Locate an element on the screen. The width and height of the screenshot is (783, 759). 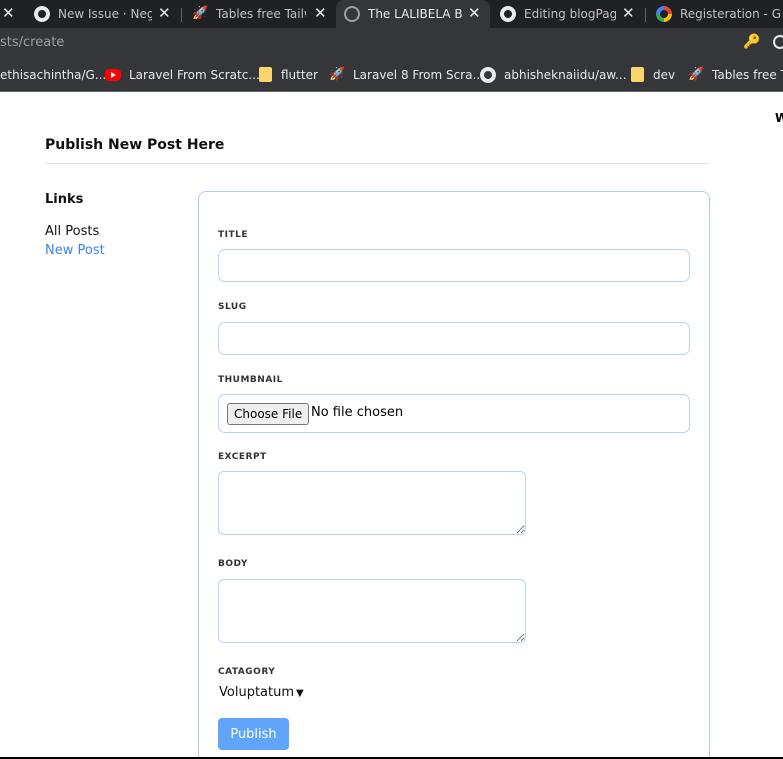
category-label: CATAGORY is located at coordinates (247, 672).